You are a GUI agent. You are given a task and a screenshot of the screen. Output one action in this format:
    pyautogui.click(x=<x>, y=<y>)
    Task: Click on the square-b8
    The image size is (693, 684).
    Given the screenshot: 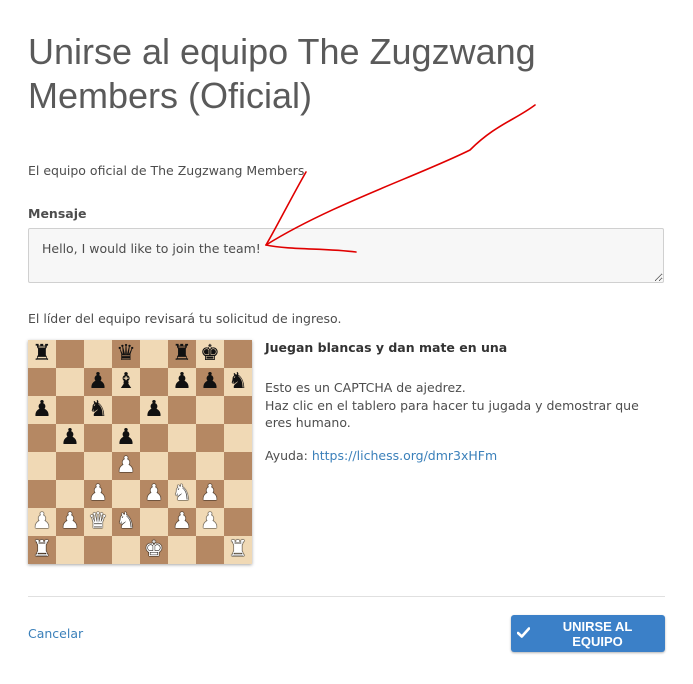 What is the action you would take?
    pyautogui.click(x=70, y=354)
    